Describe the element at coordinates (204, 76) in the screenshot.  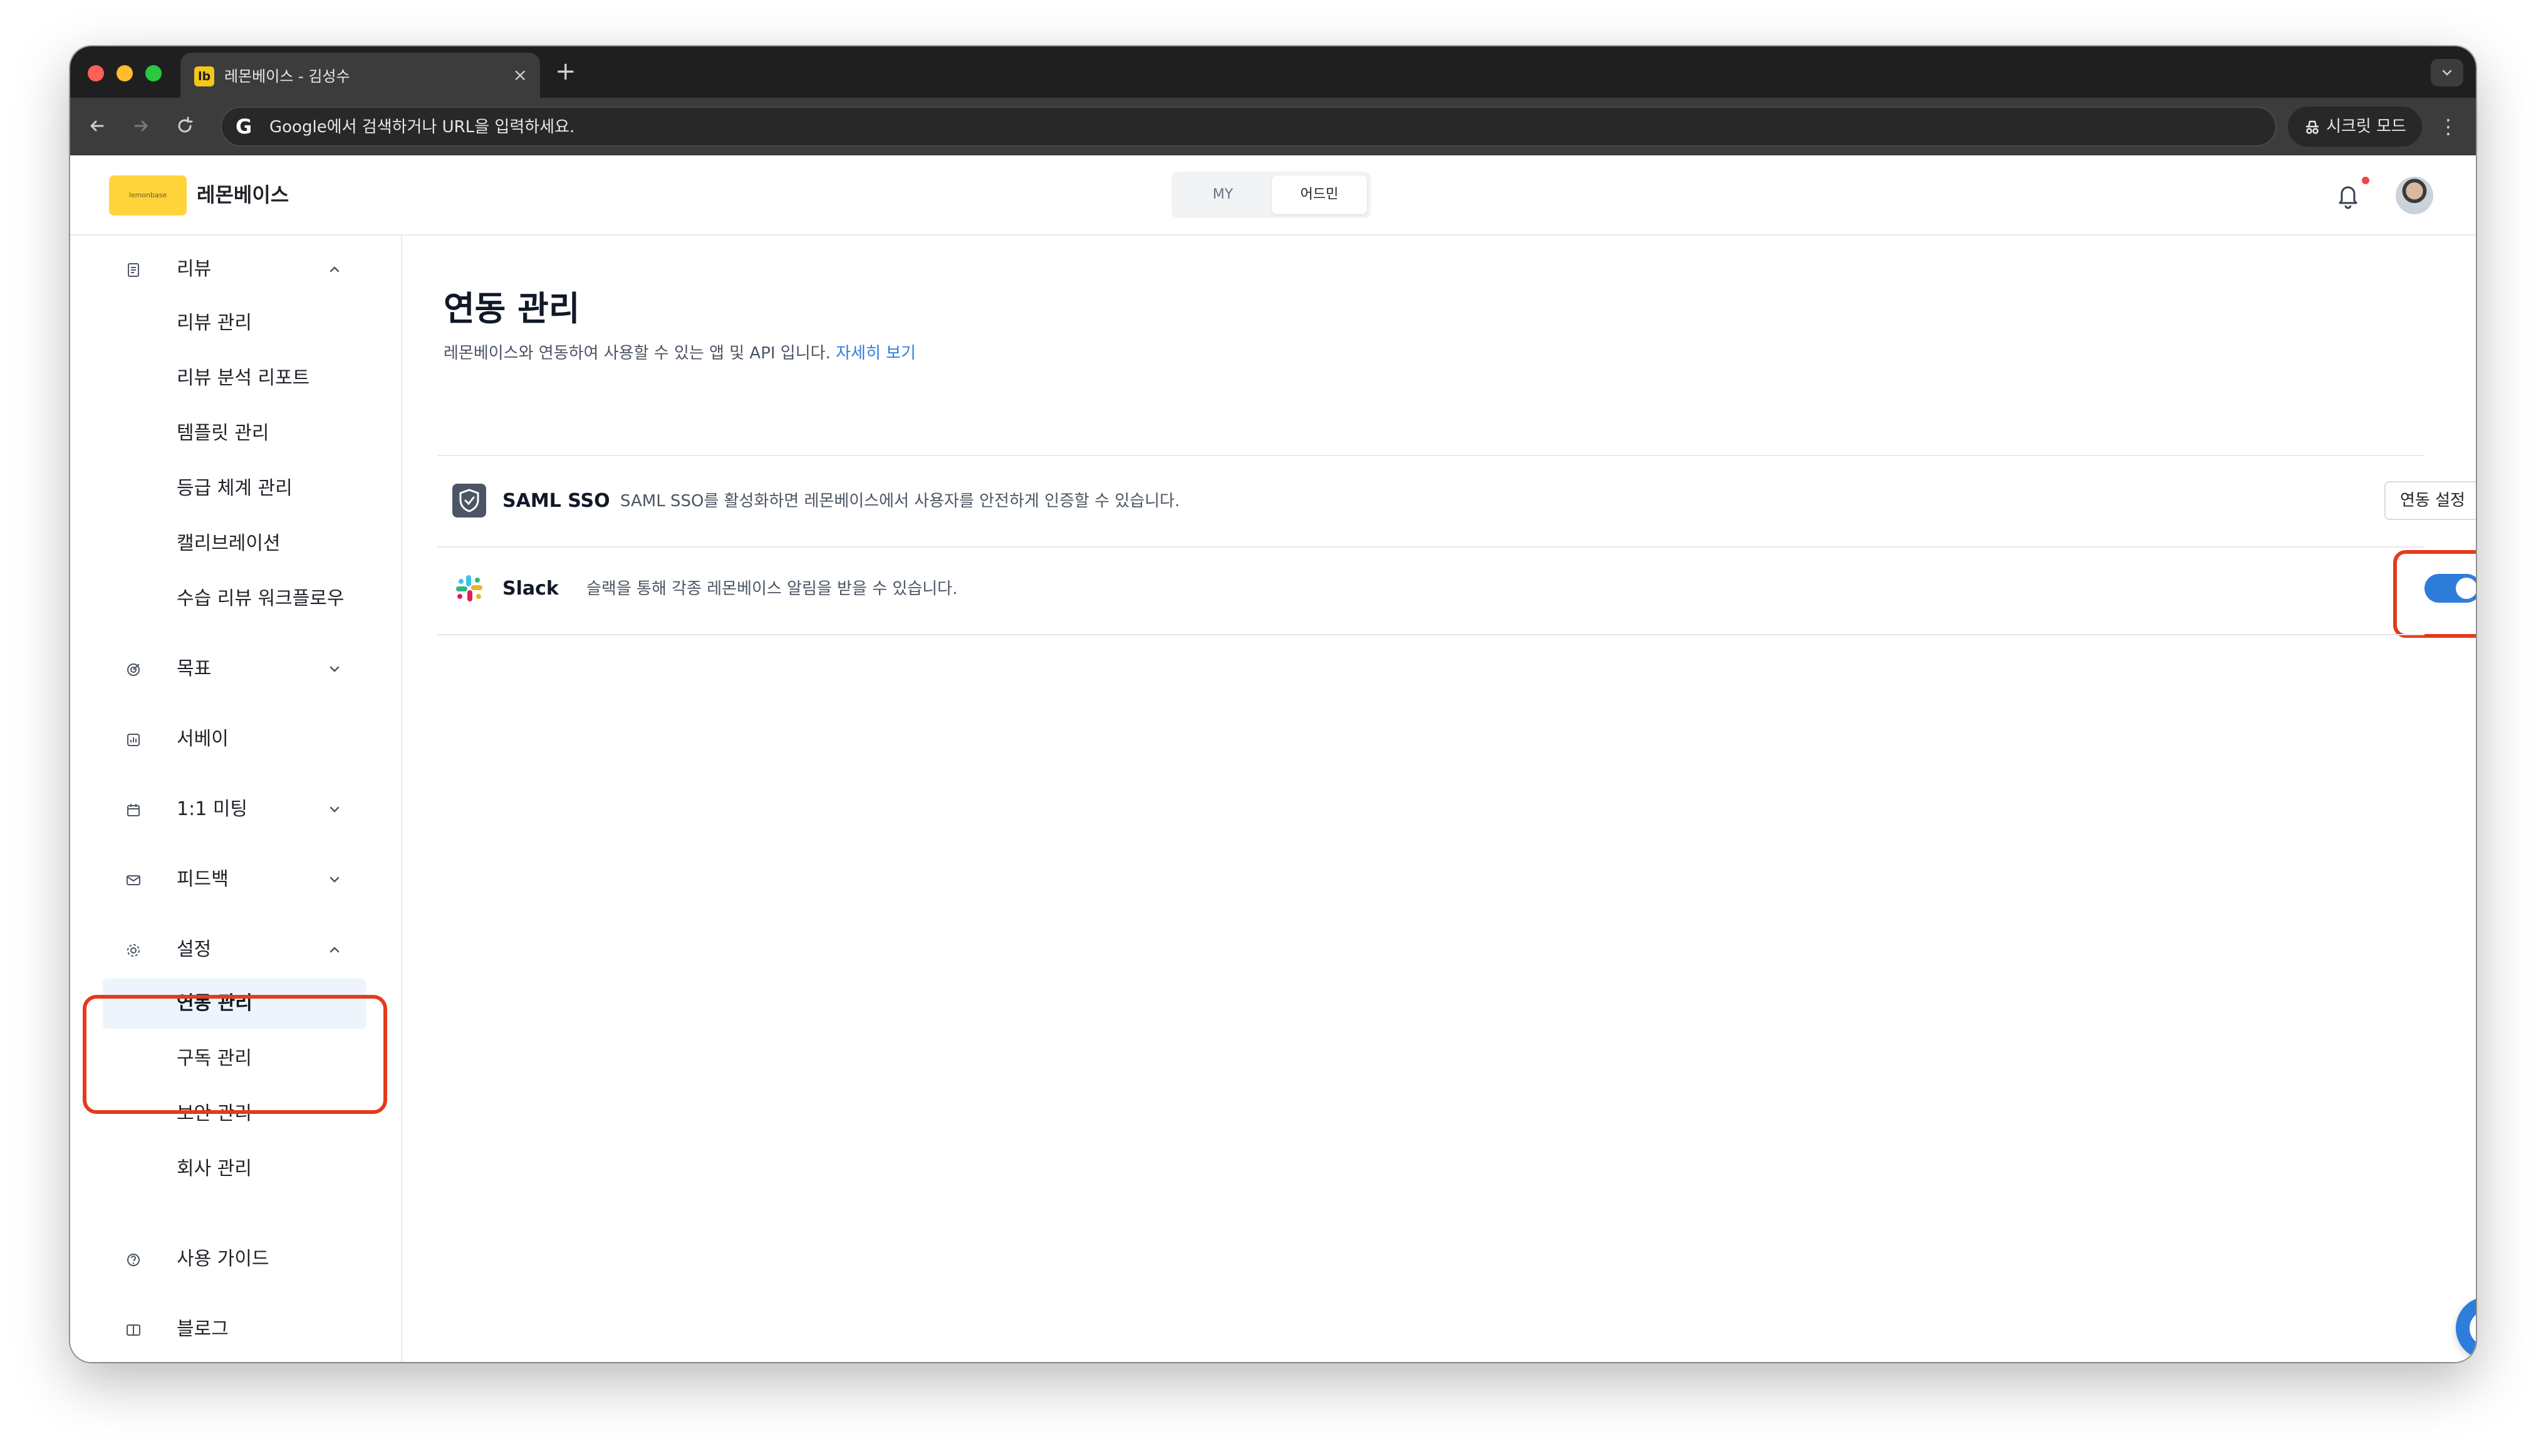
I see `lemonbase-favicon-icon: lb` at that location.